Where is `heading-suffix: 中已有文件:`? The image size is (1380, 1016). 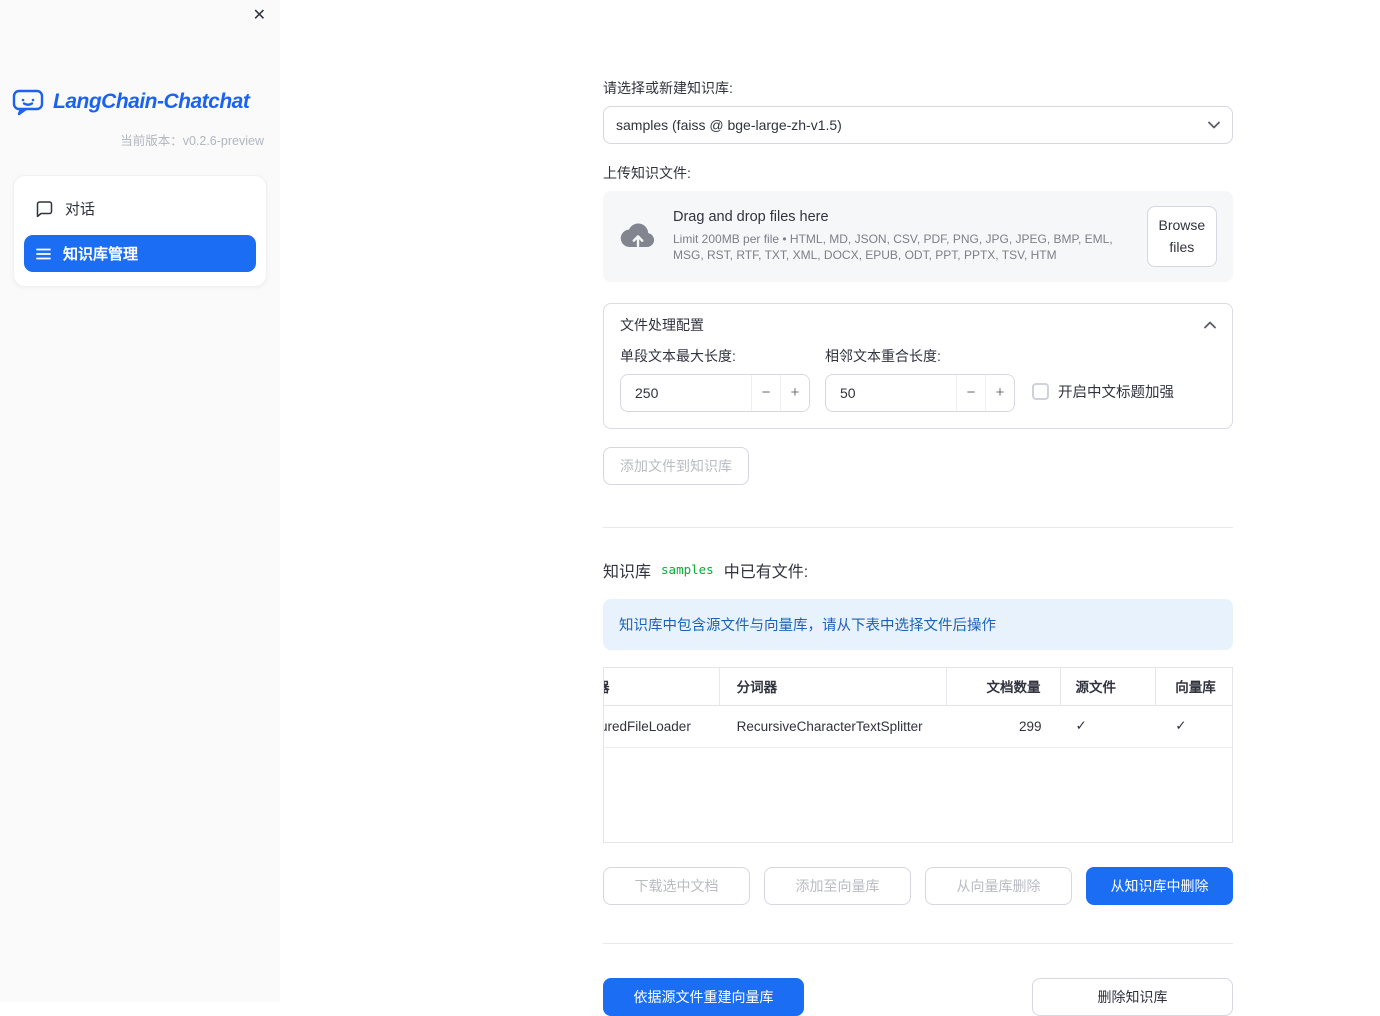 heading-suffix: 中已有文件: is located at coordinates (766, 572).